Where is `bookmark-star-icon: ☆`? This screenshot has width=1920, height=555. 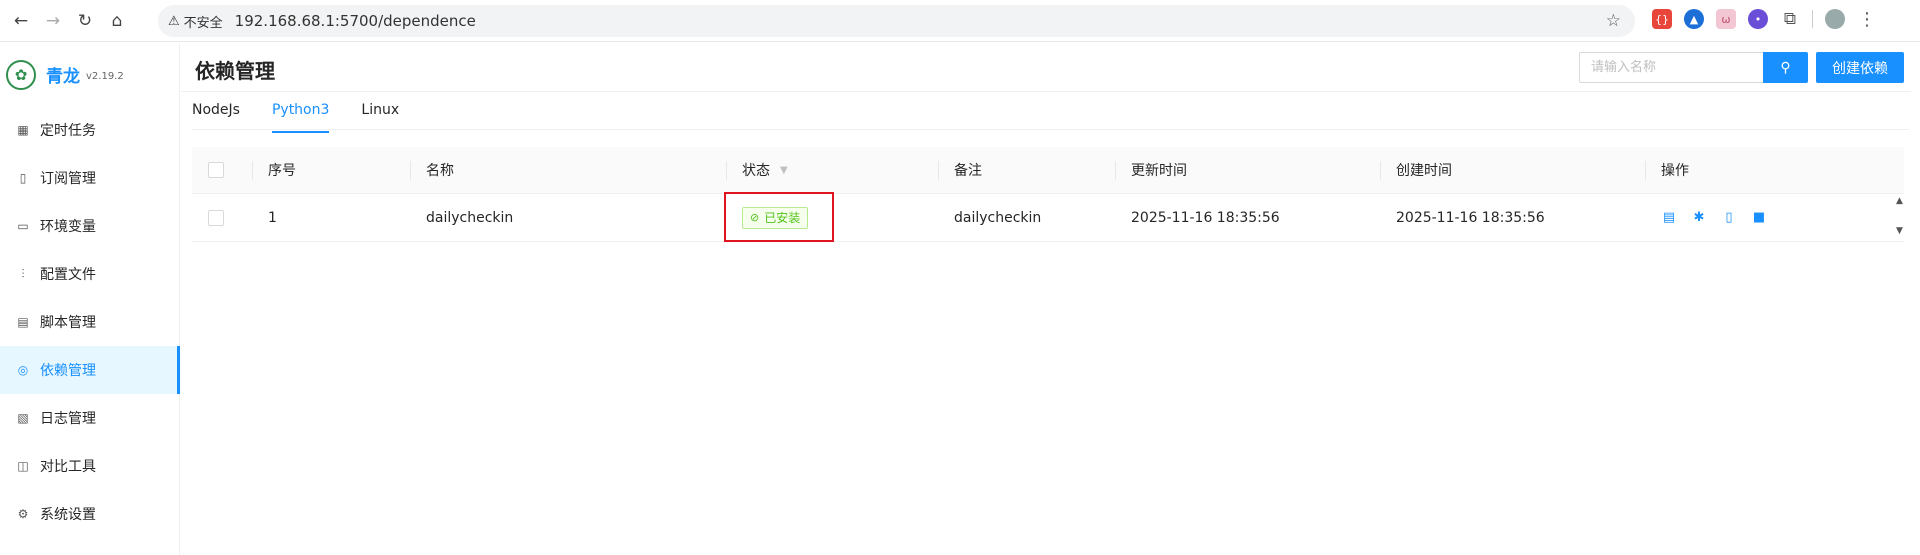 bookmark-star-icon: ☆ is located at coordinates (1613, 21).